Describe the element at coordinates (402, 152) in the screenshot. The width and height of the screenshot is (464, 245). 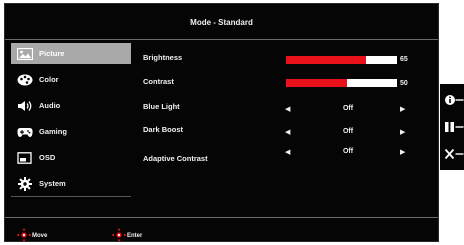
I see `adaptive-contrast-right-arrow-icon: ▶` at that location.